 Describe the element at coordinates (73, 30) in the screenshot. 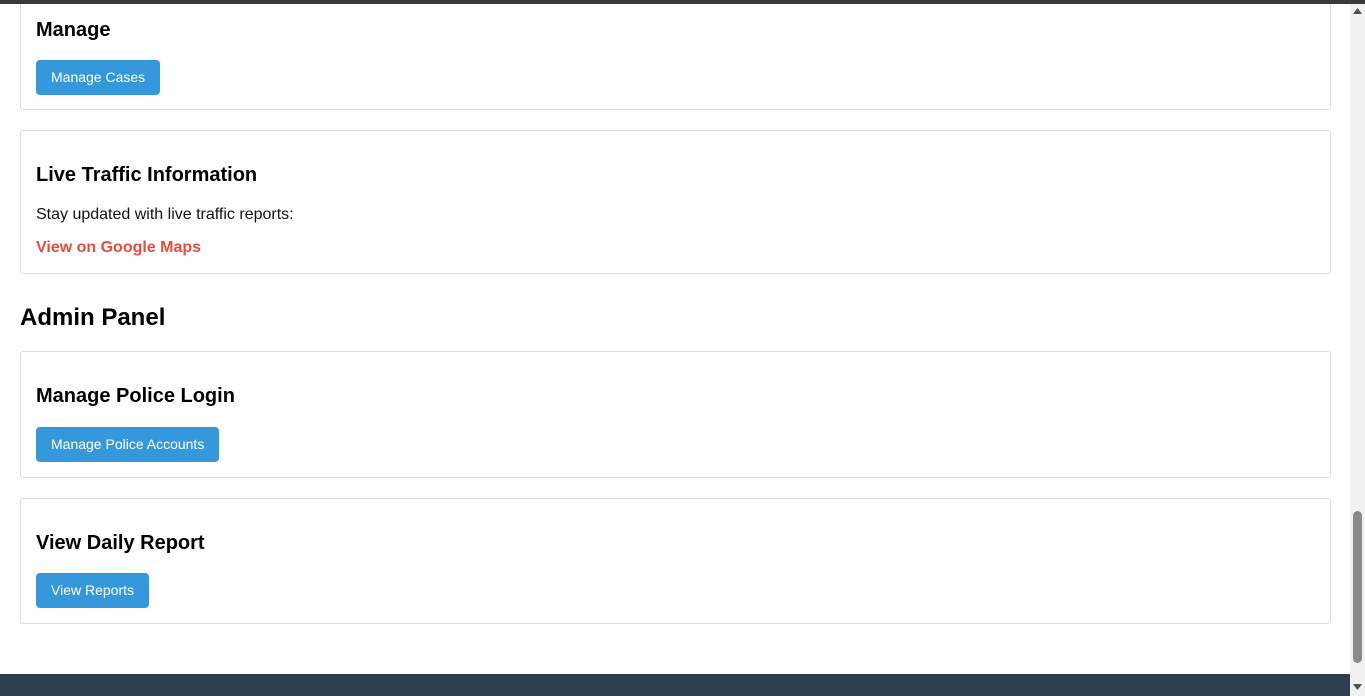

I see `manage-card-title: Manage` at that location.